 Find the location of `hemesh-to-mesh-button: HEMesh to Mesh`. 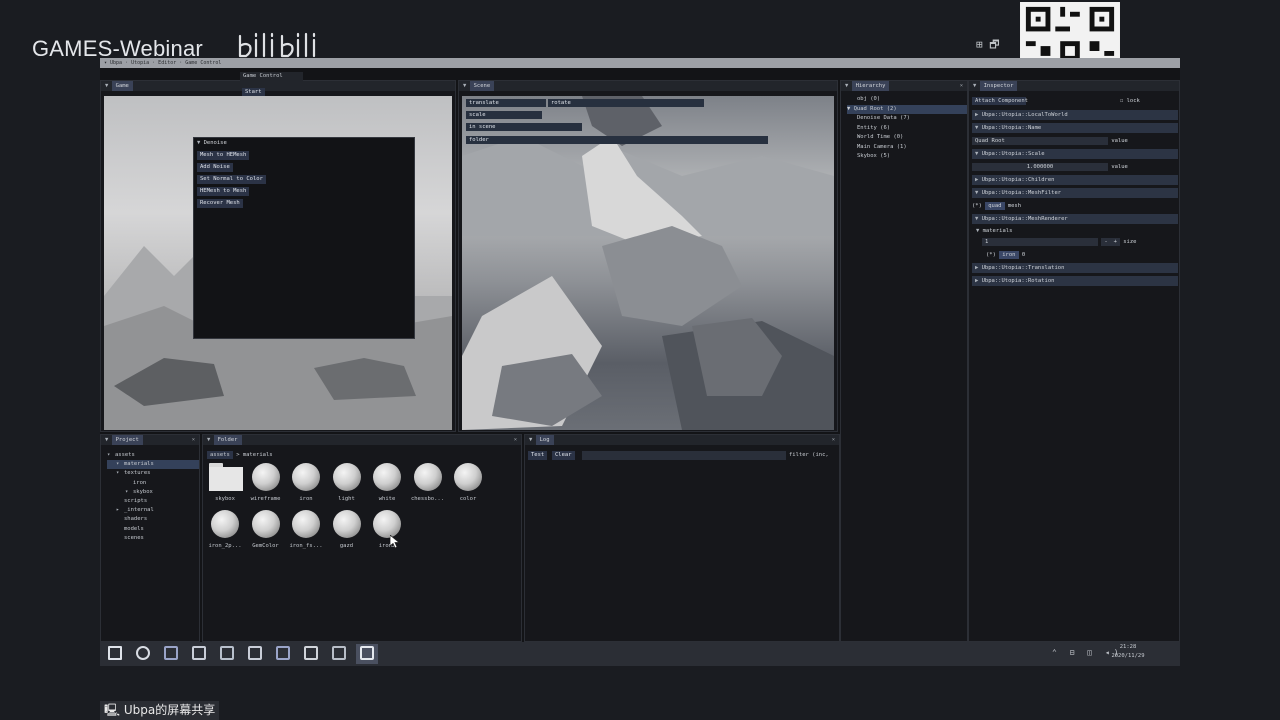

hemesh-to-mesh-button: HEMesh to Mesh is located at coordinates (223, 191).